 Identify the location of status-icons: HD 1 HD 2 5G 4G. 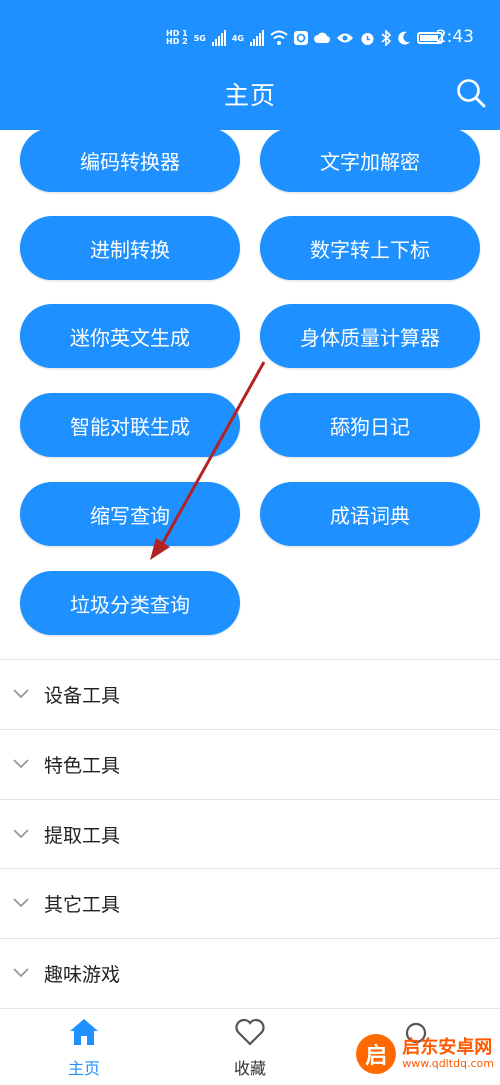
(304, 38).